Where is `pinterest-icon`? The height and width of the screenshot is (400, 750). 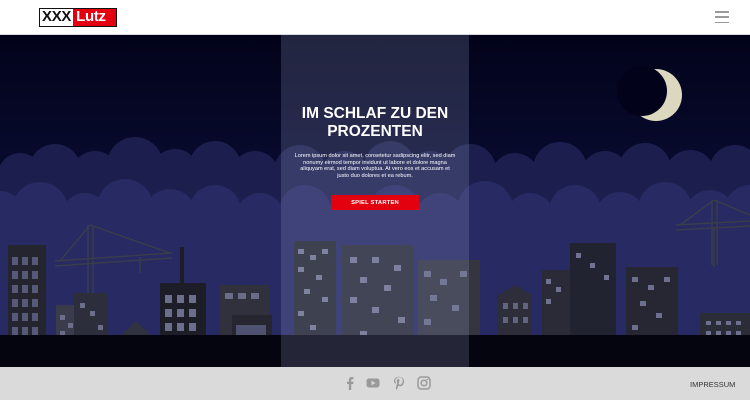 pinterest-icon is located at coordinates (399, 383).